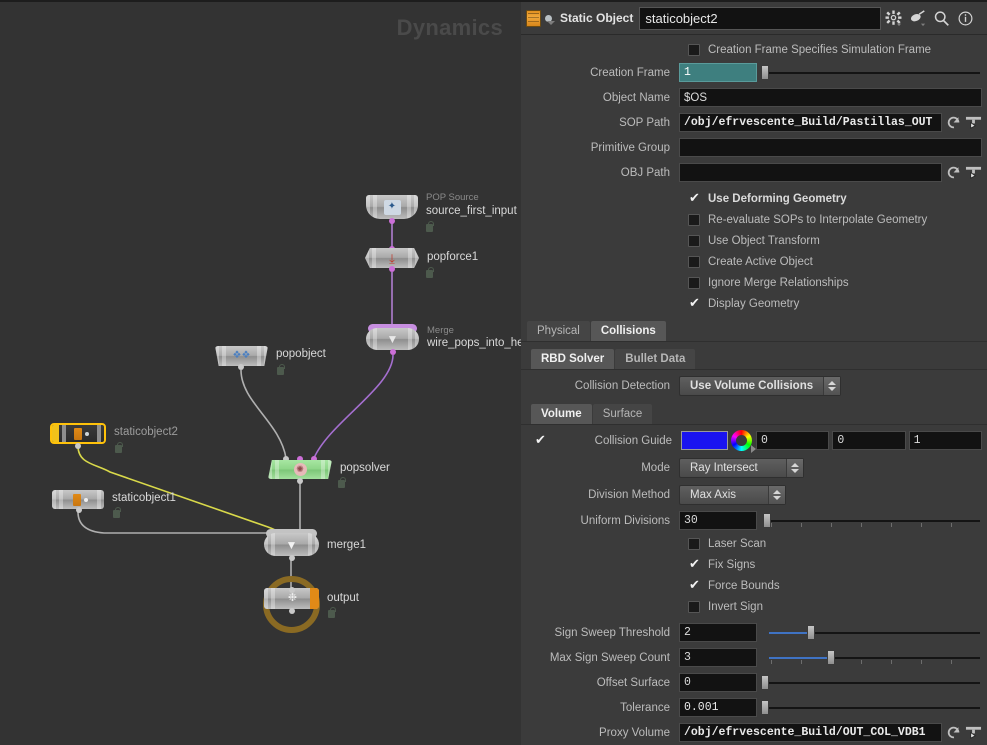  Describe the element at coordinates (718, 632) in the screenshot. I see `sign-sweep-threshold-input` at that location.